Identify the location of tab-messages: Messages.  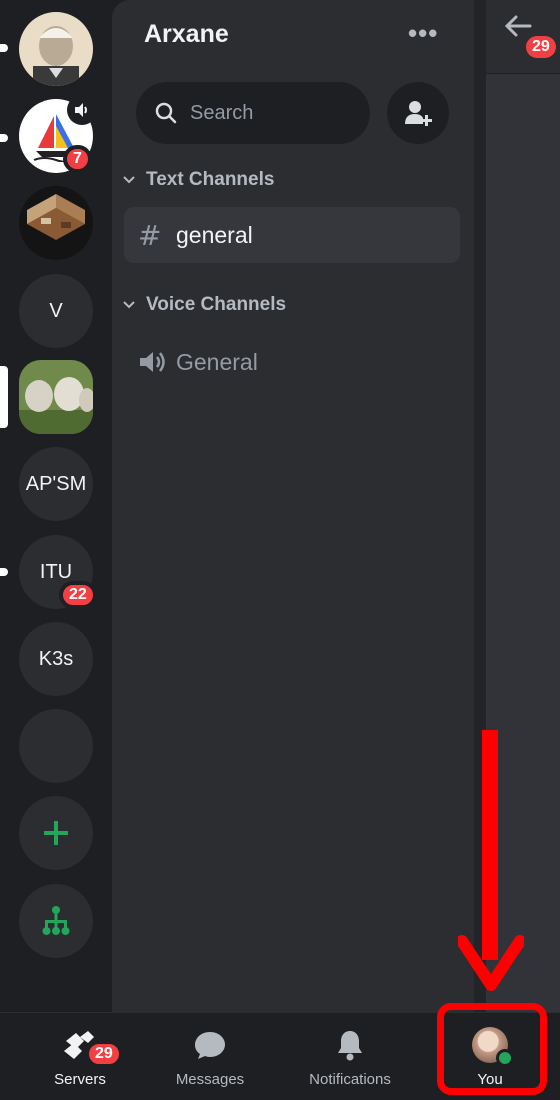
(210, 1056).